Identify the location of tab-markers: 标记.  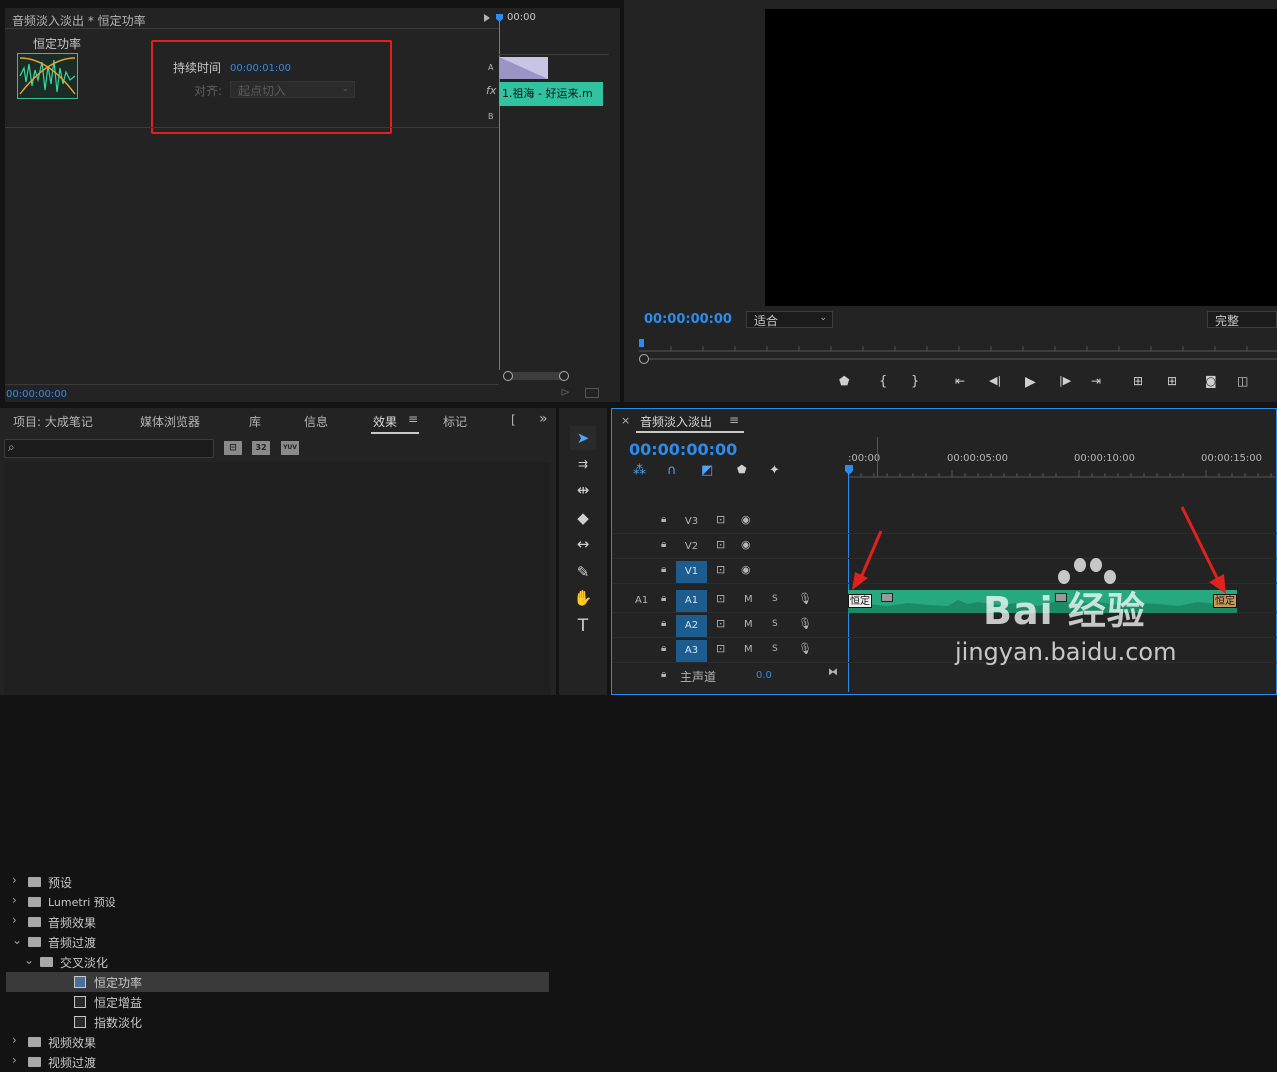
(455, 421).